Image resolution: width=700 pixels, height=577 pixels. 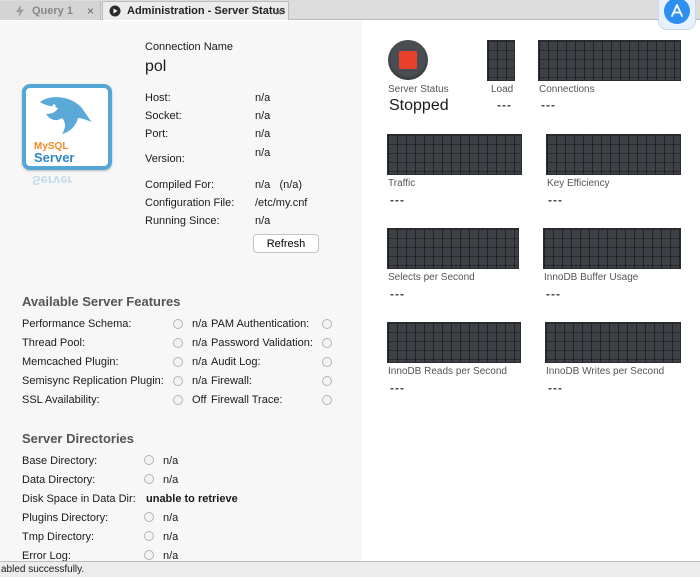 I want to click on tab-query-1: Query 1 ×, so click(x=50, y=10).